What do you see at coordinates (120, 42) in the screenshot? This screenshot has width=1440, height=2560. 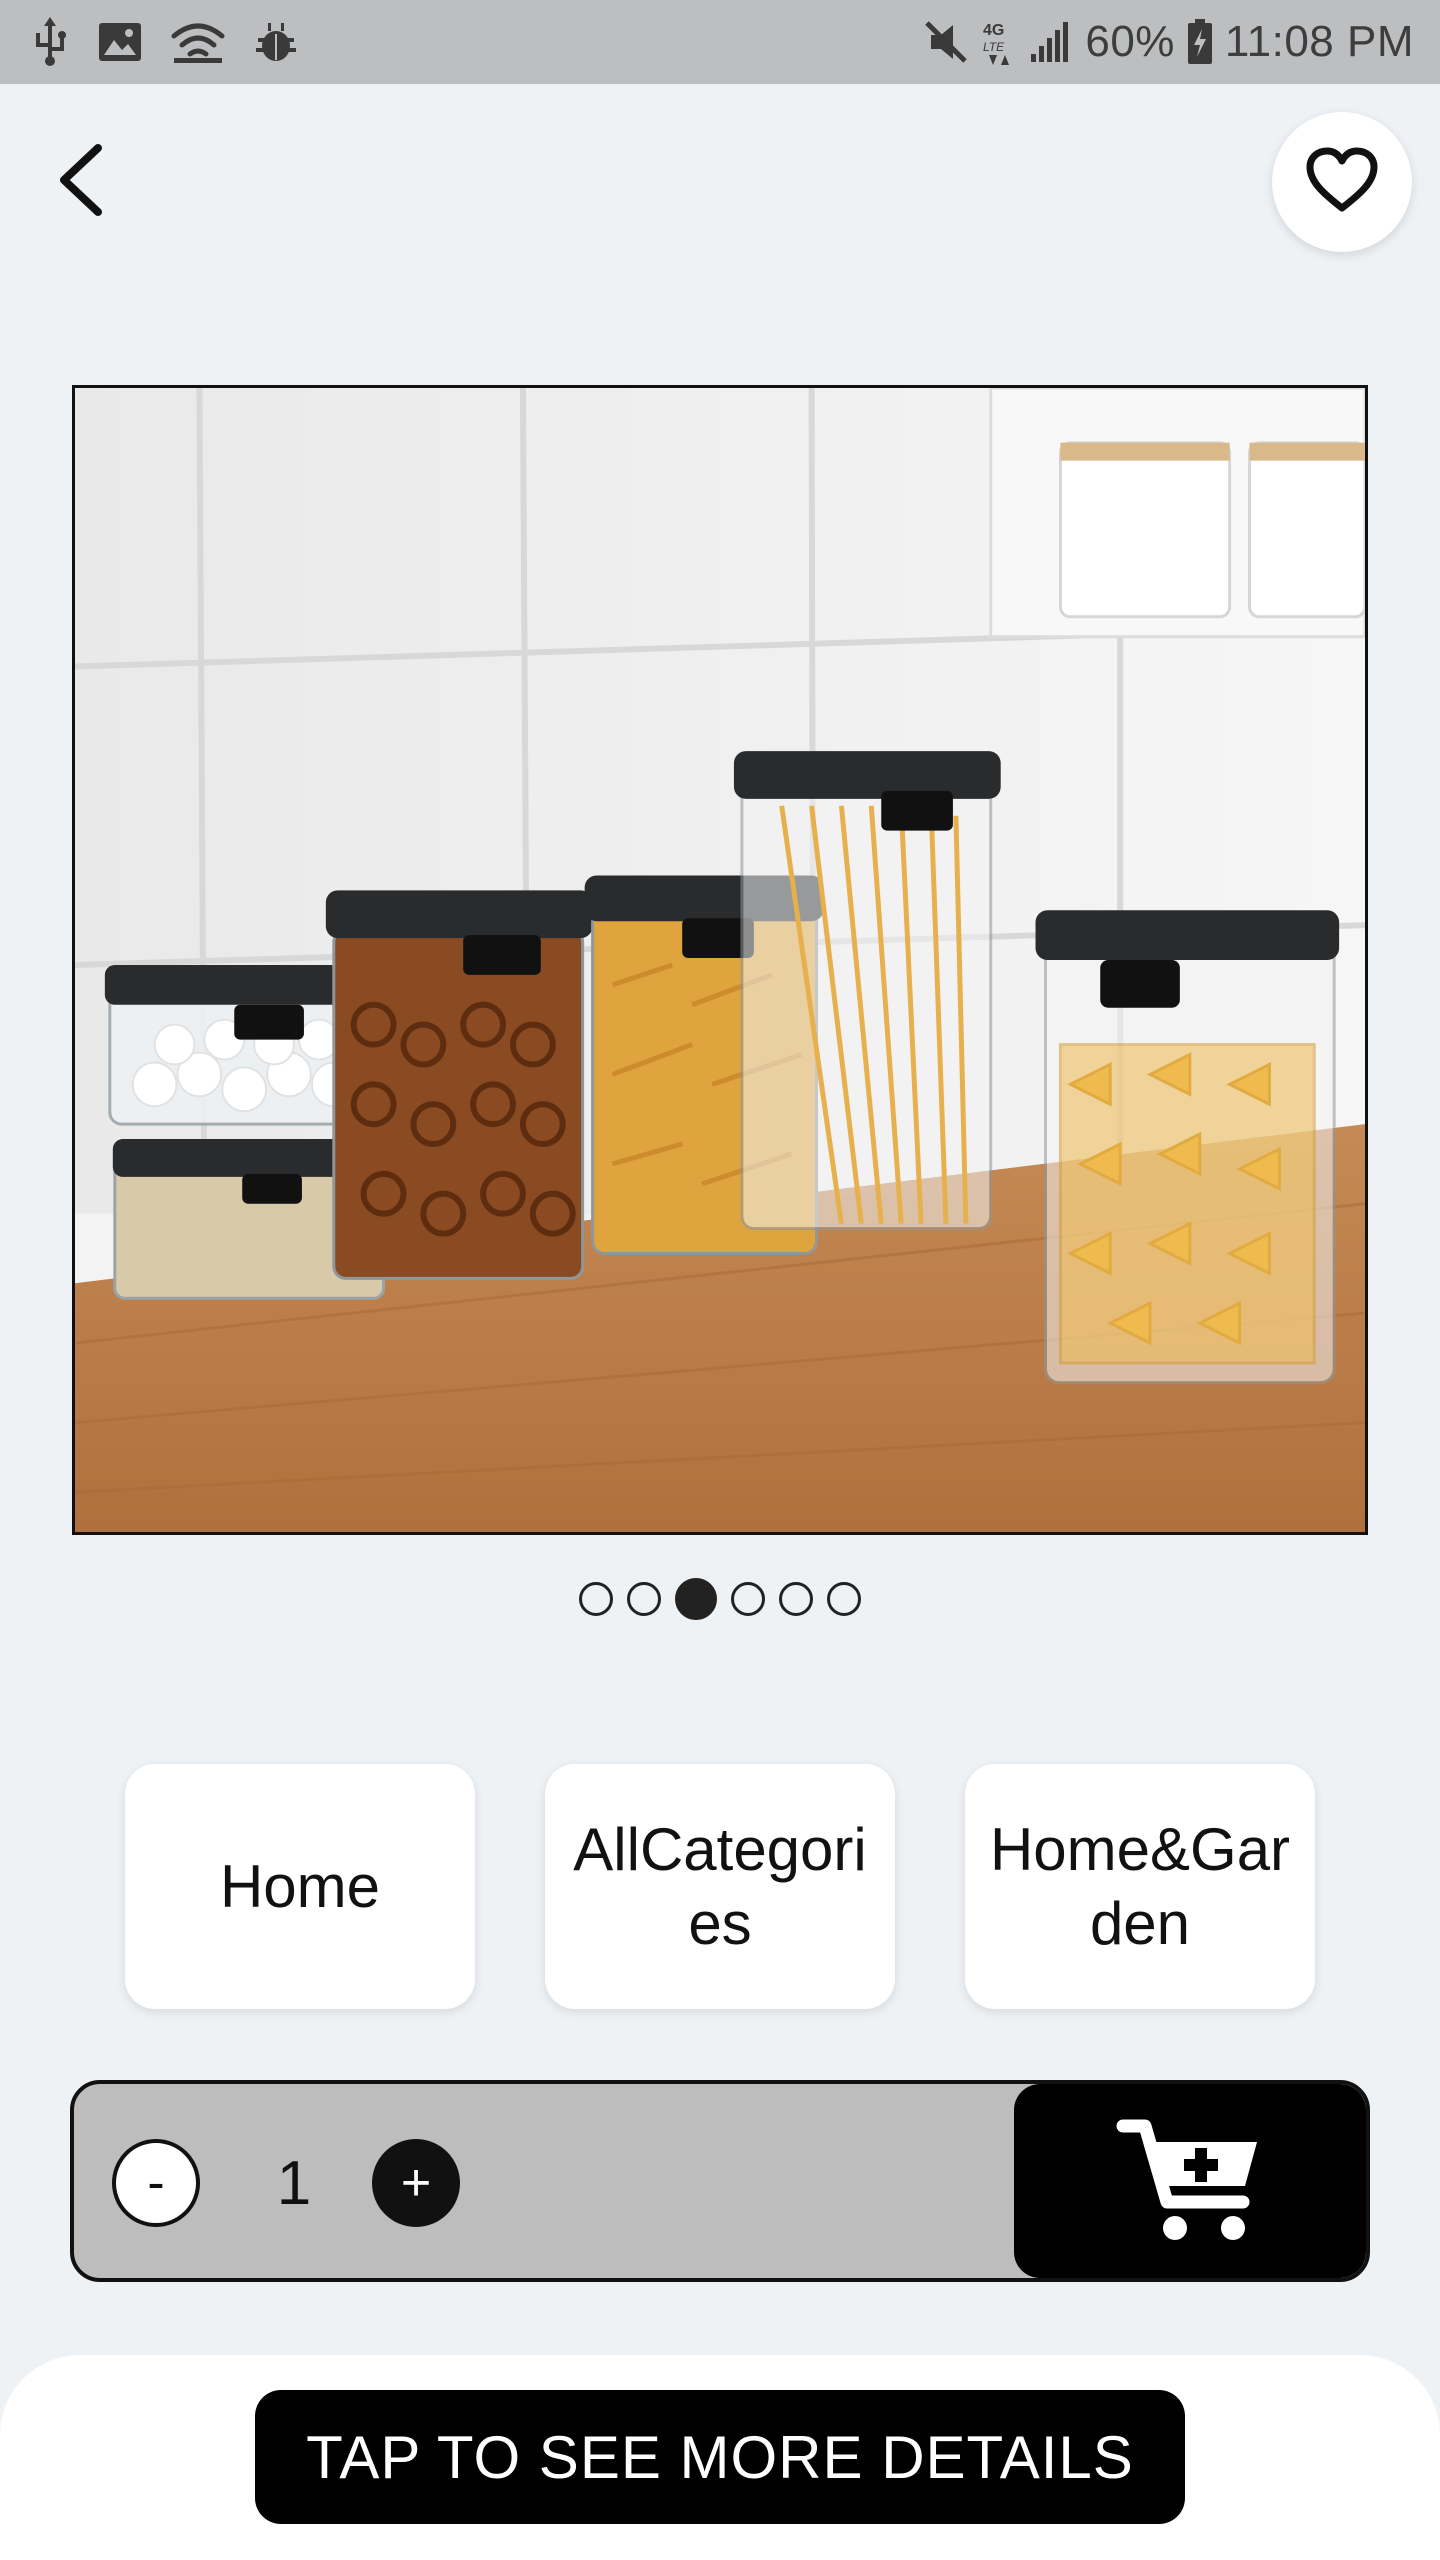 I see `image-icon` at bounding box center [120, 42].